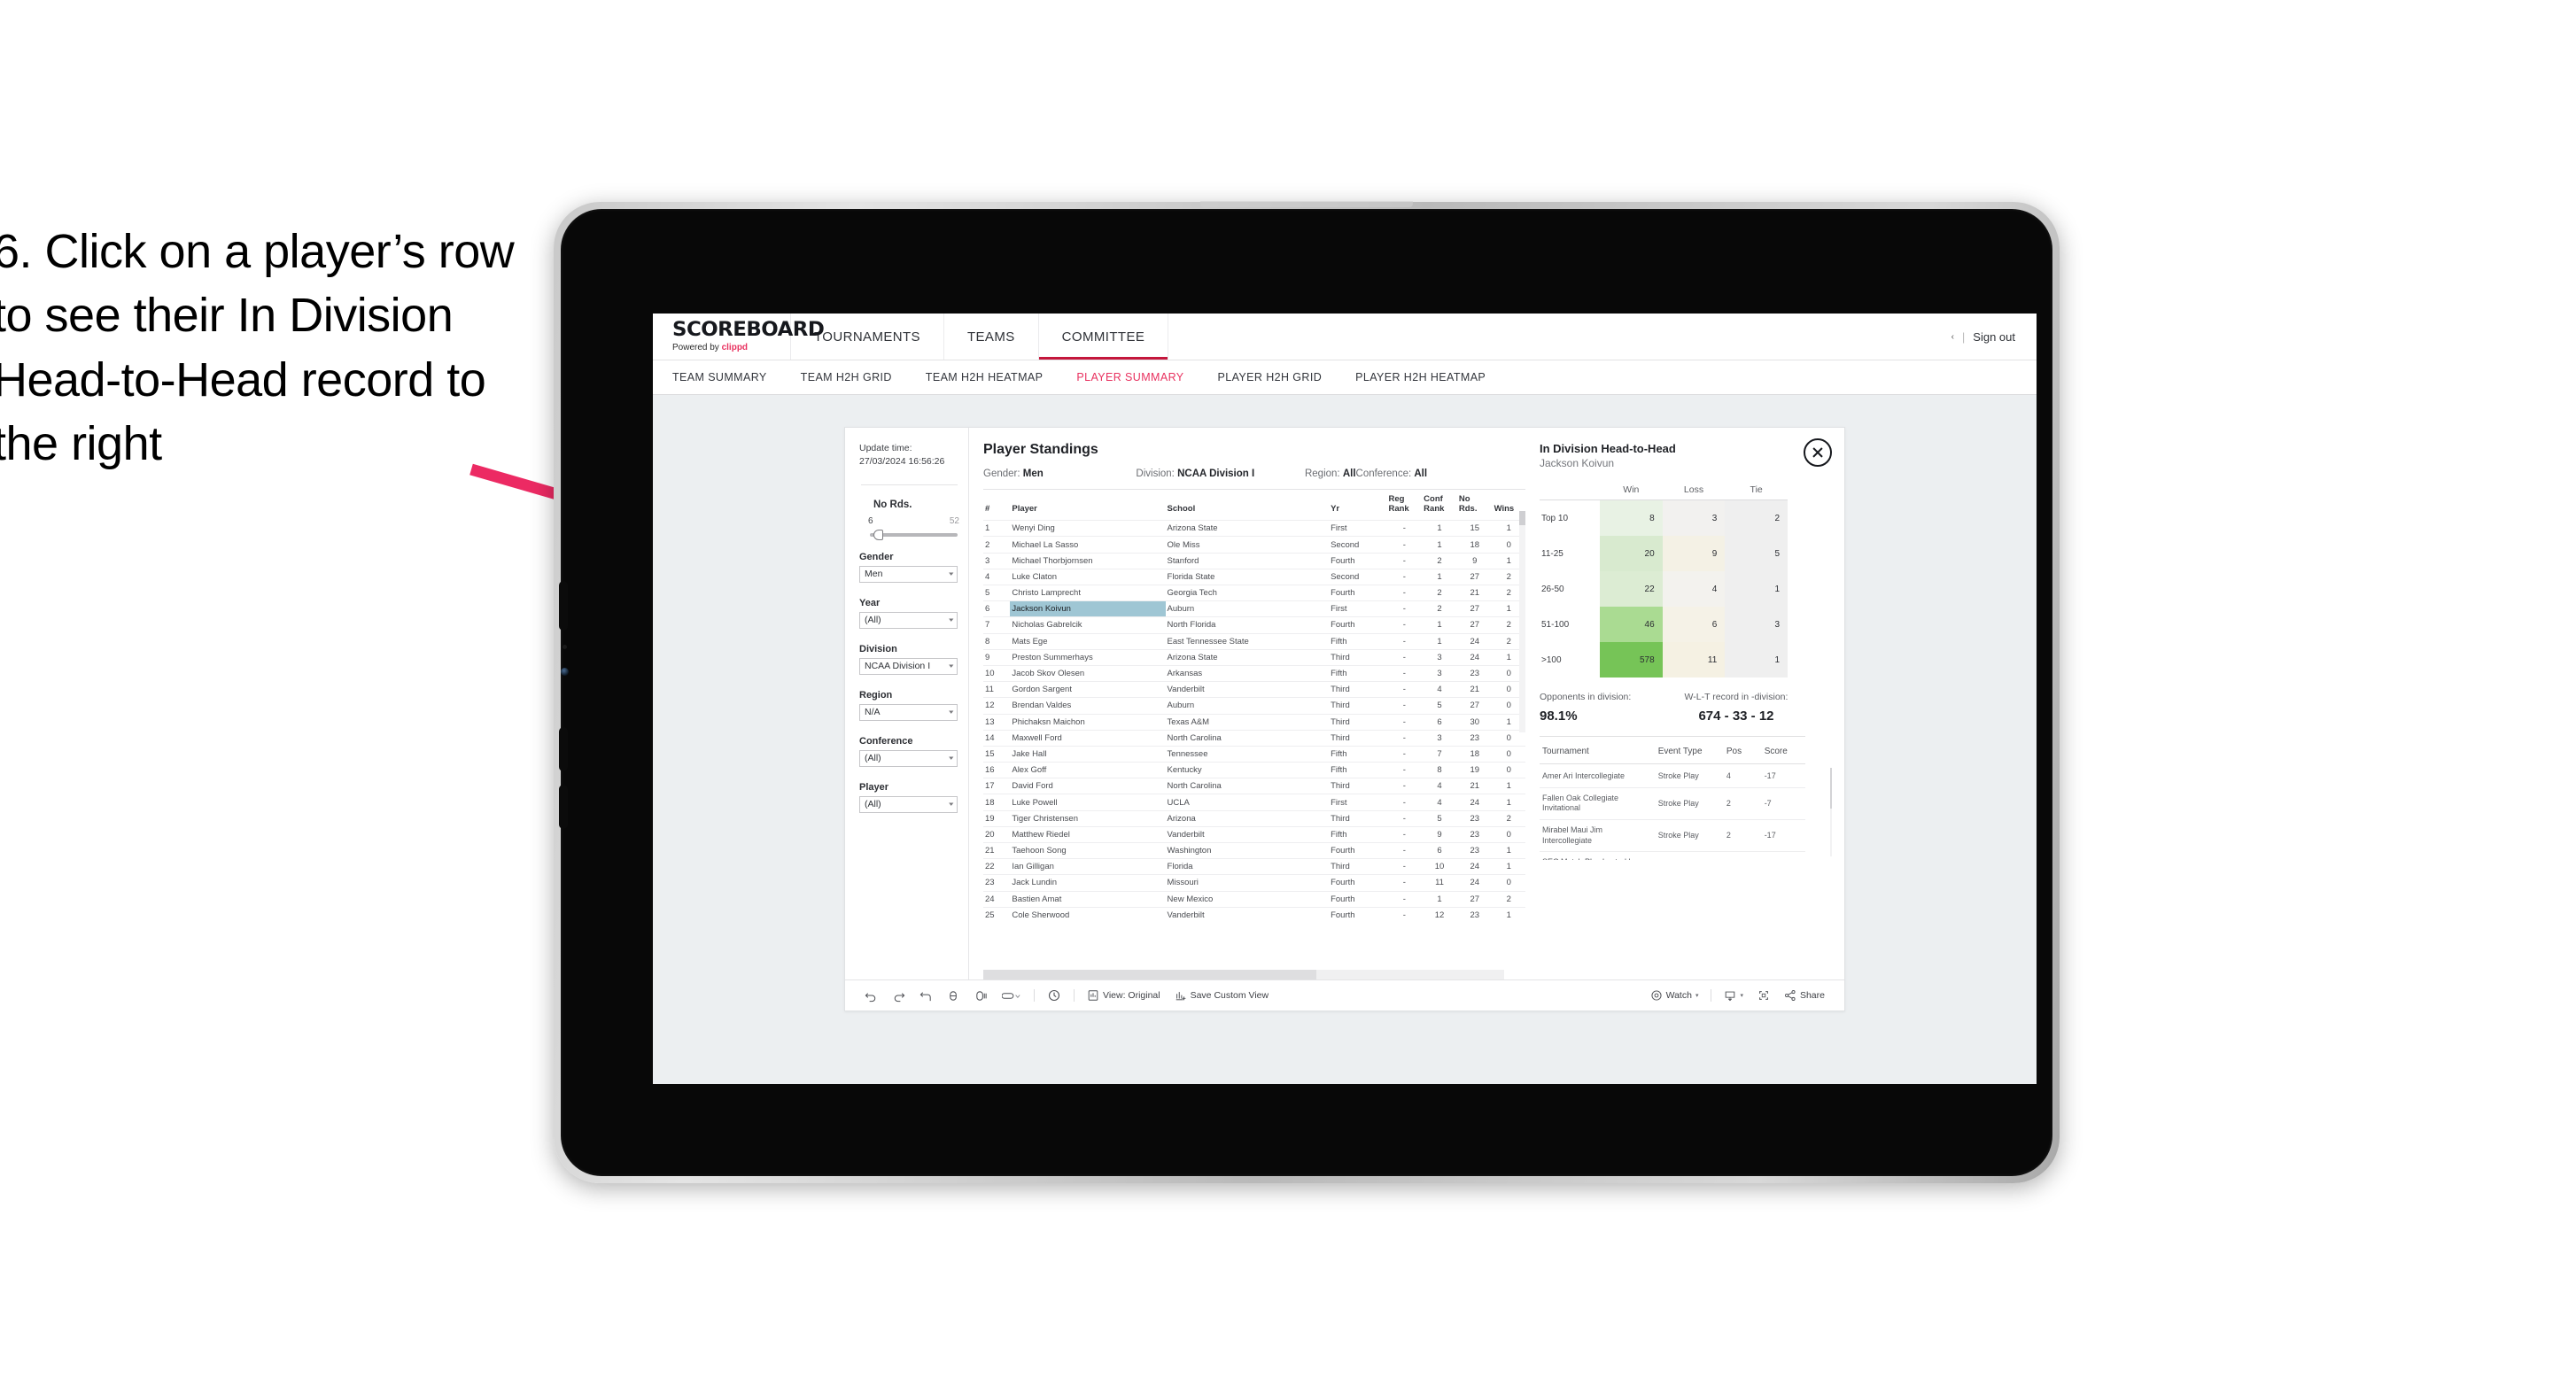 This screenshot has width=2576, height=1386. I want to click on nav-item-teams: TEAMS, so click(990, 337).